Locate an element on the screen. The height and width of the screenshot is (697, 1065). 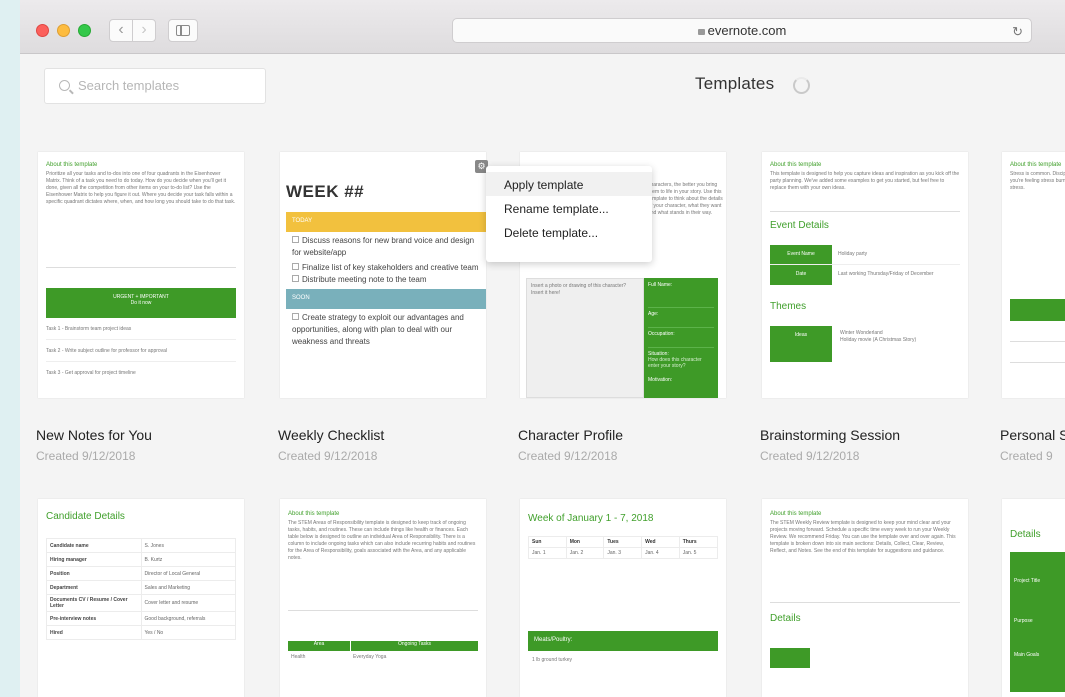
address-bar: evernote.com ↻ is located at coordinates (742, 30).